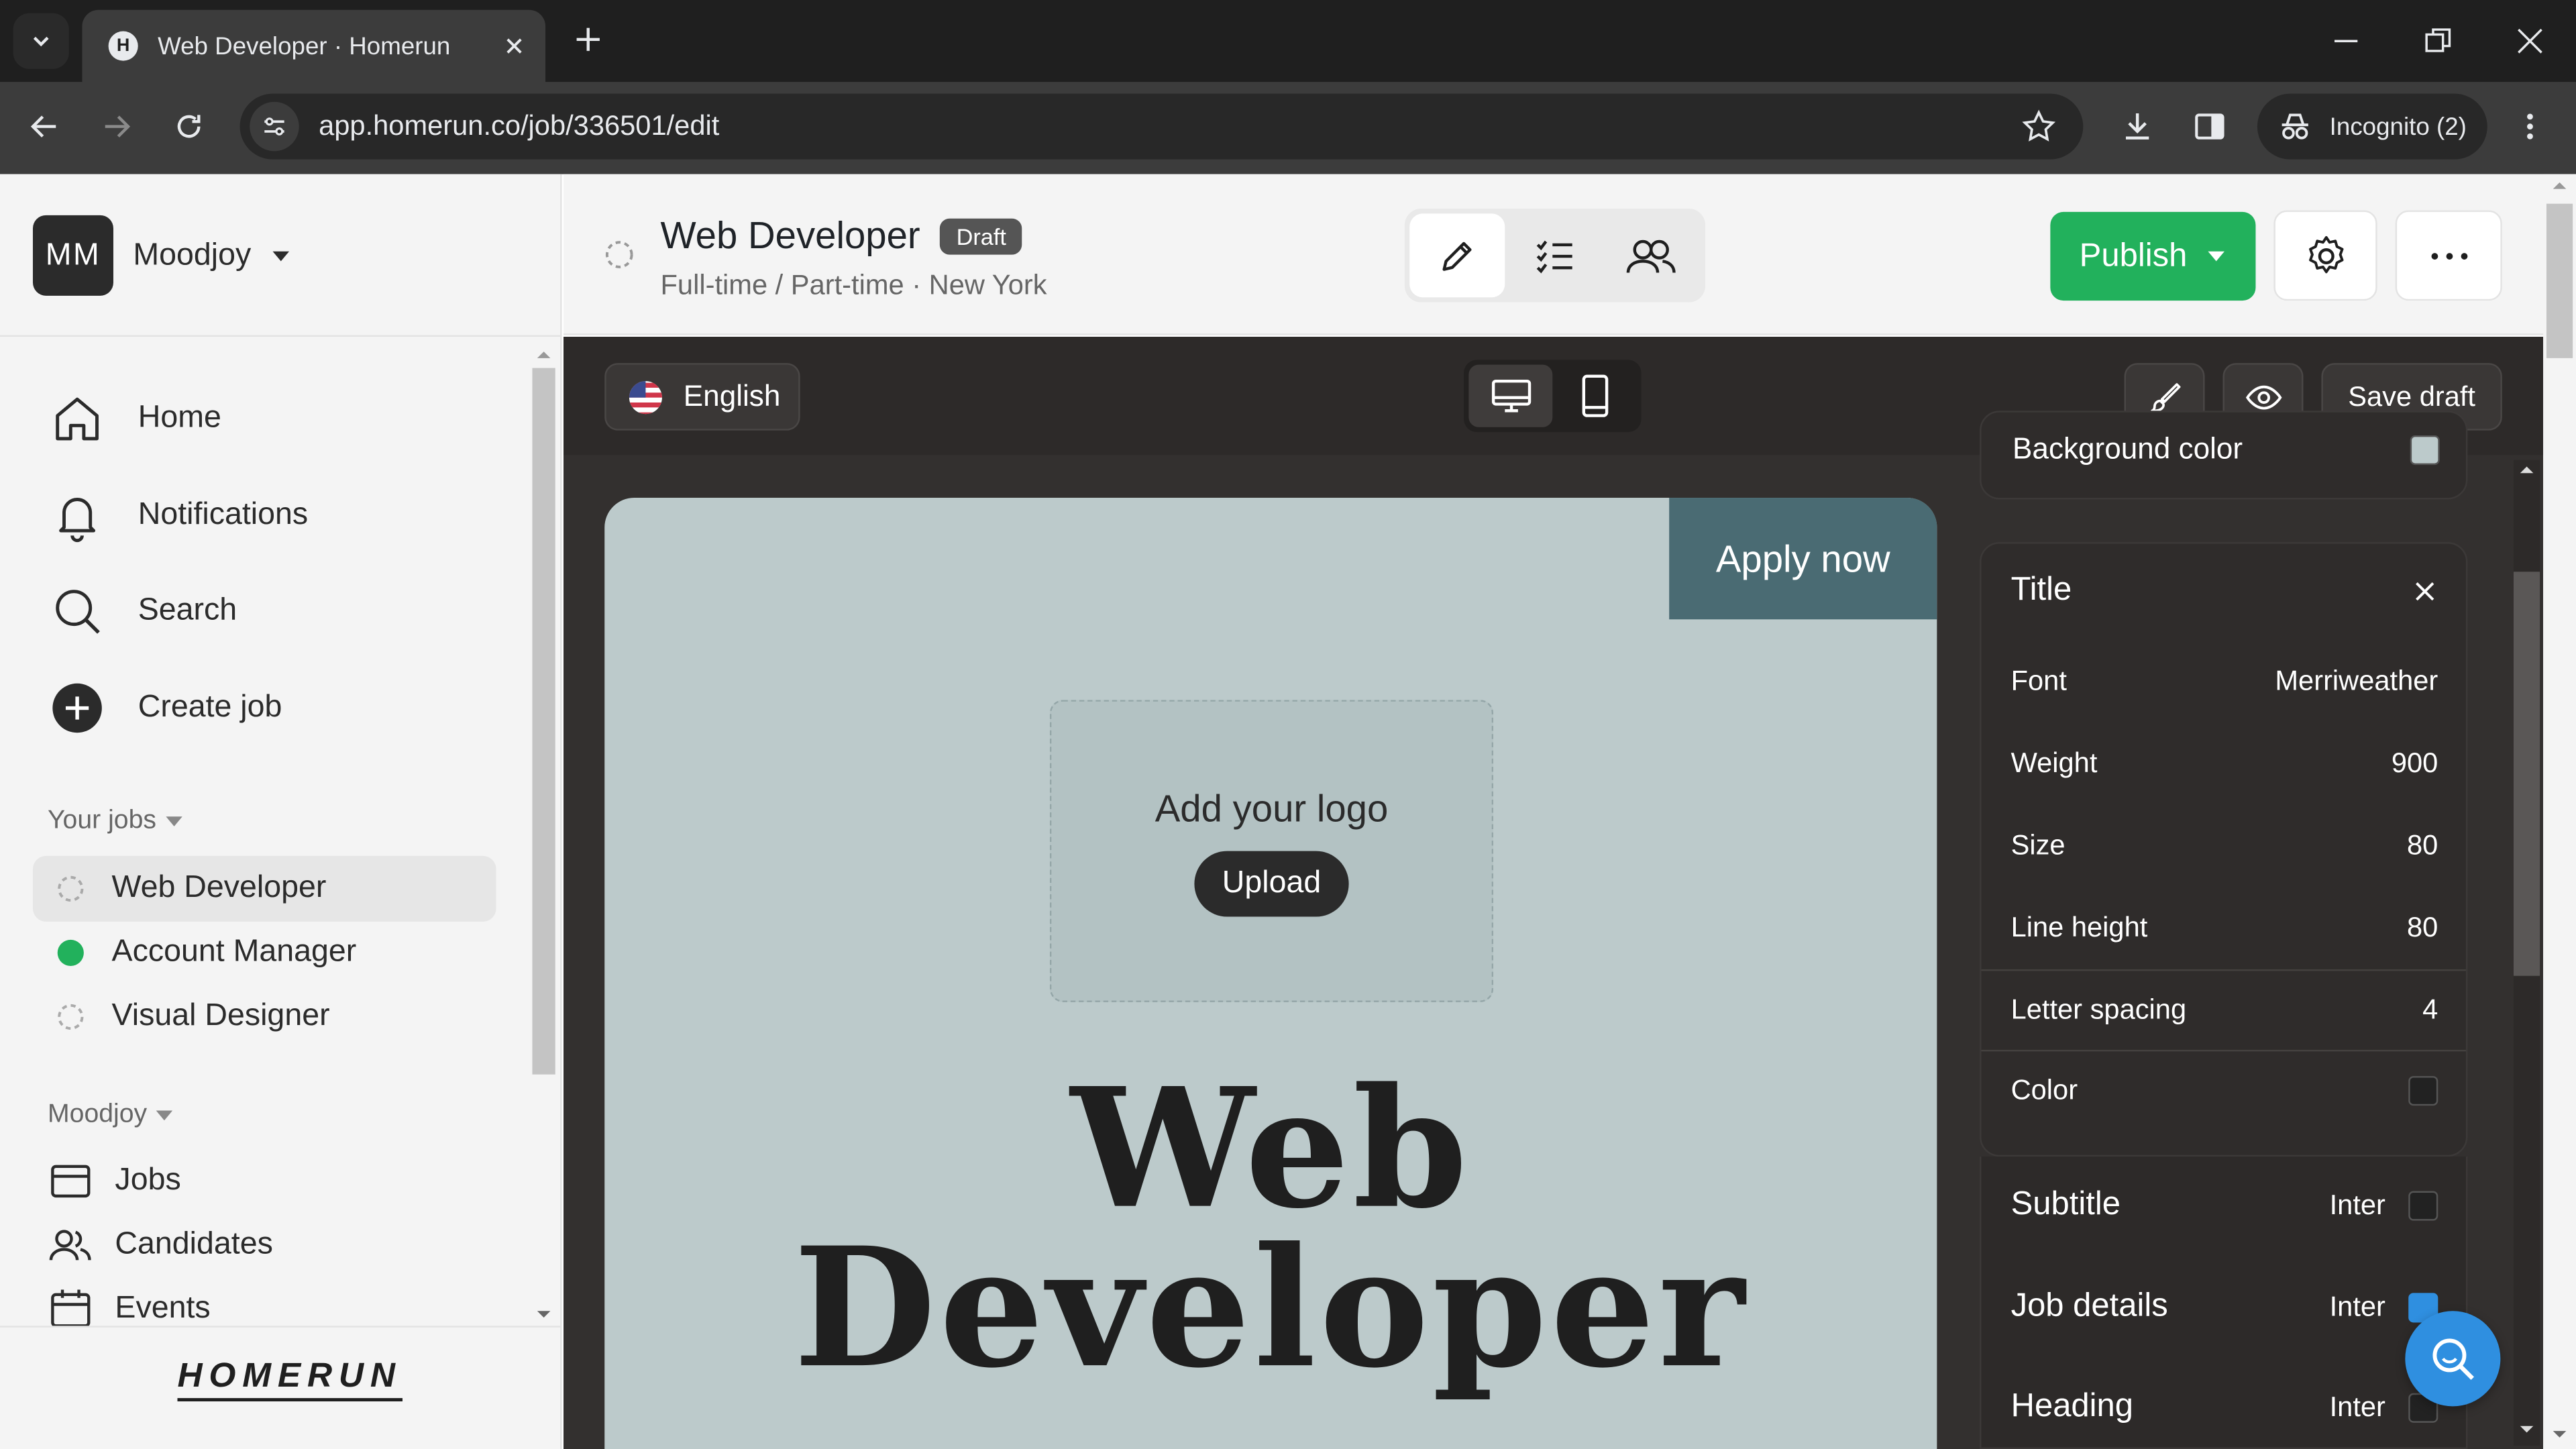  I want to click on mobile-icon, so click(1594, 395).